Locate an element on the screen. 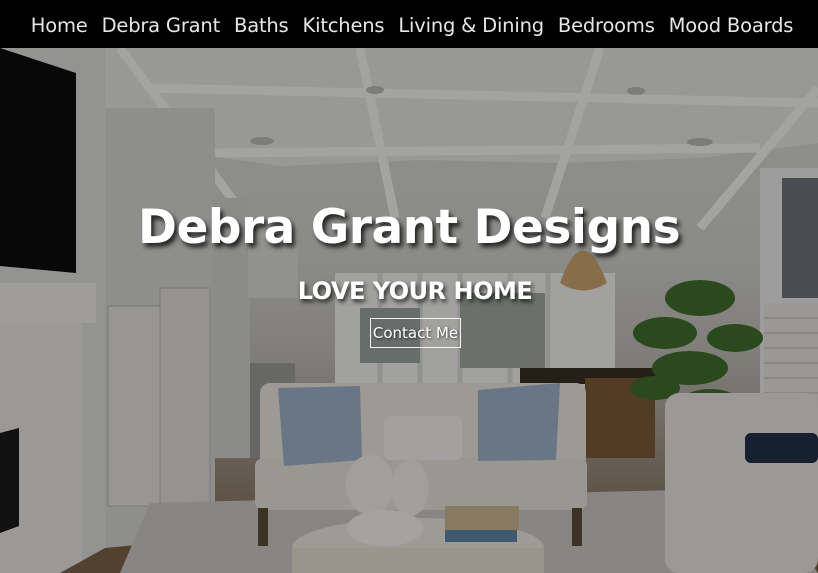 This screenshot has height=573, width=818. nav-link-living-dining: Living & Dining is located at coordinates (471, 25).